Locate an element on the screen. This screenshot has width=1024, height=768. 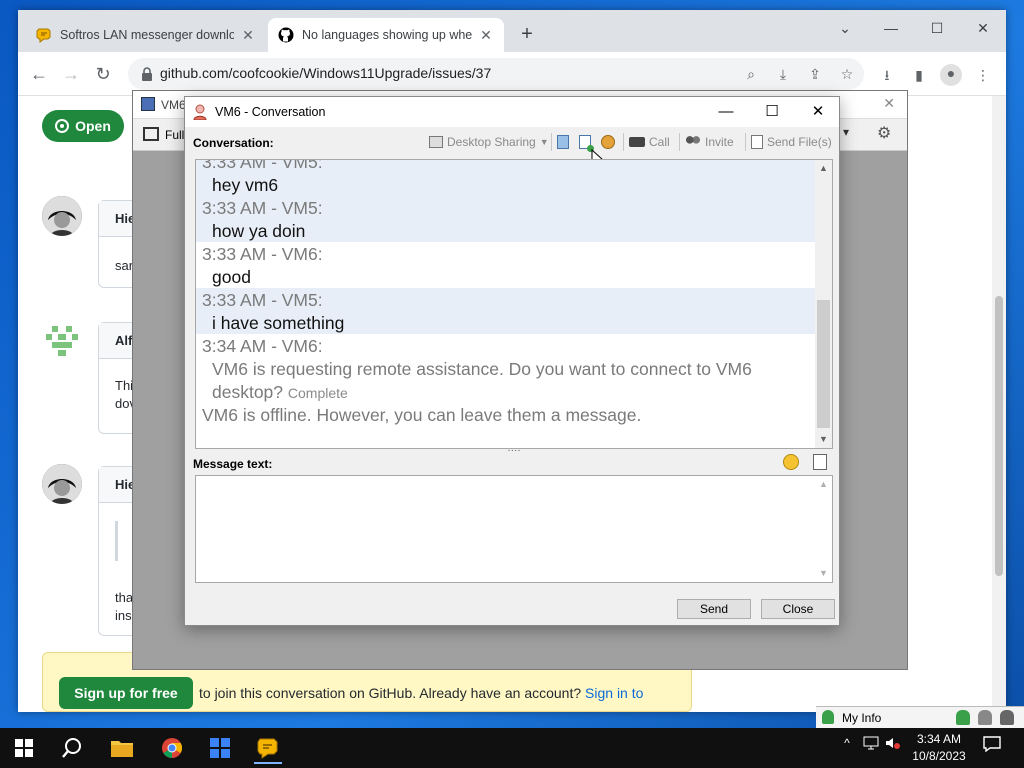
tab-title: Softros LAN messenger downlo is located at coordinates (147, 35).